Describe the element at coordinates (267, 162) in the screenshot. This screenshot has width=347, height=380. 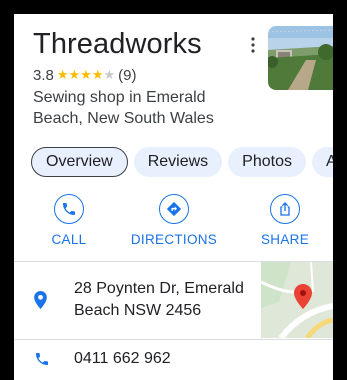
I see `tab-photos: Photos` at that location.